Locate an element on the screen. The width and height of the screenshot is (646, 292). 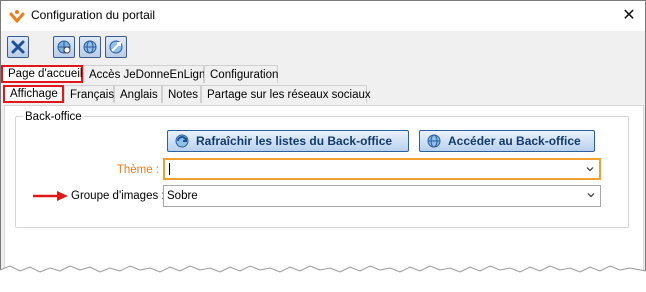
access-backoffice-label: Accéder au Back-office is located at coordinates (514, 141).